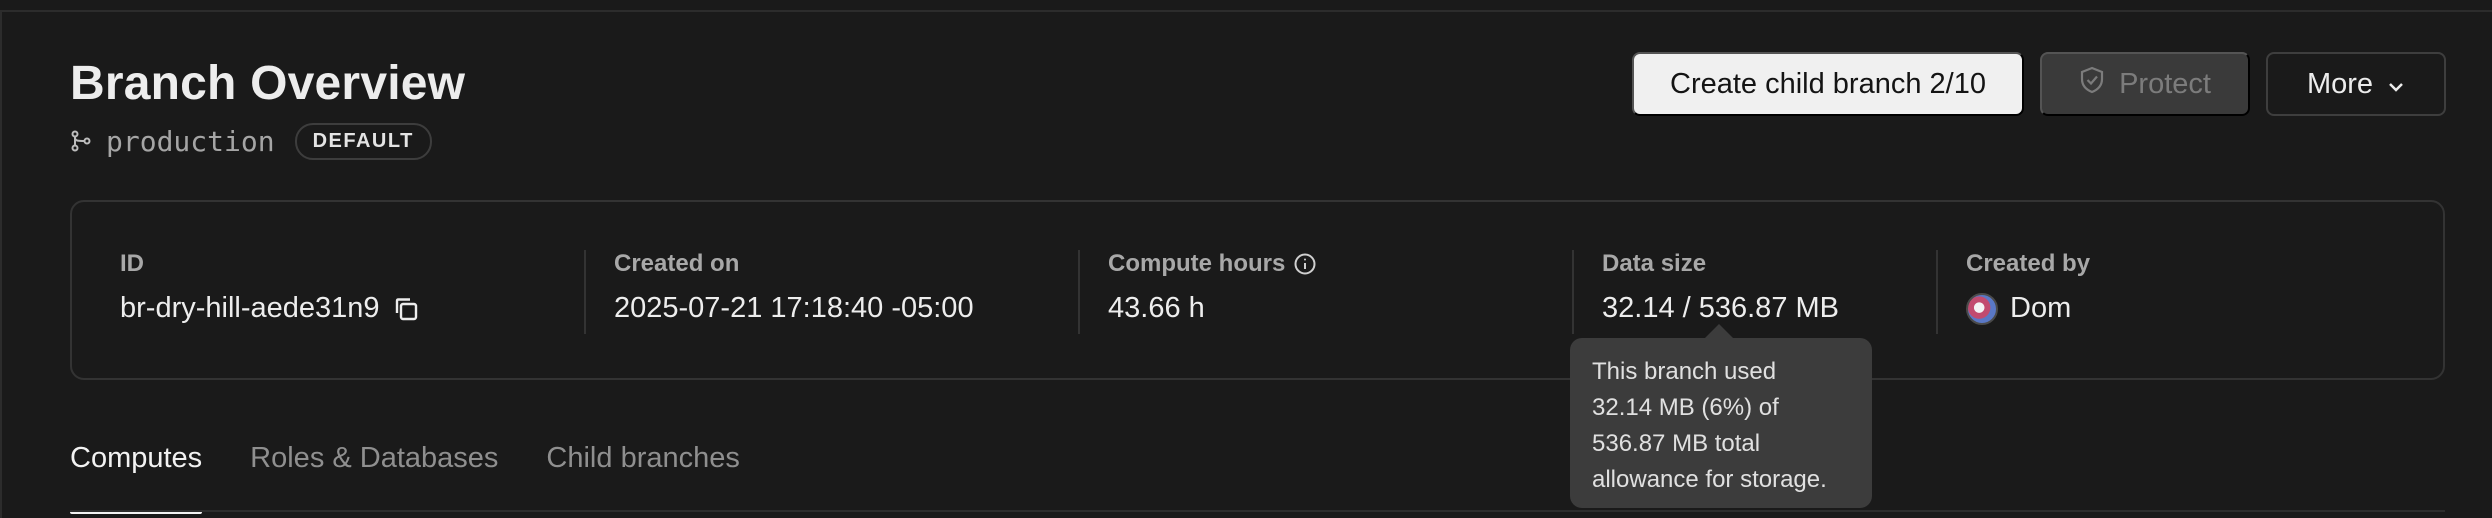 This screenshot has height=518, width=2492. What do you see at coordinates (2028, 287) in the screenshot?
I see `info-created-by: Created by Dom` at bounding box center [2028, 287].